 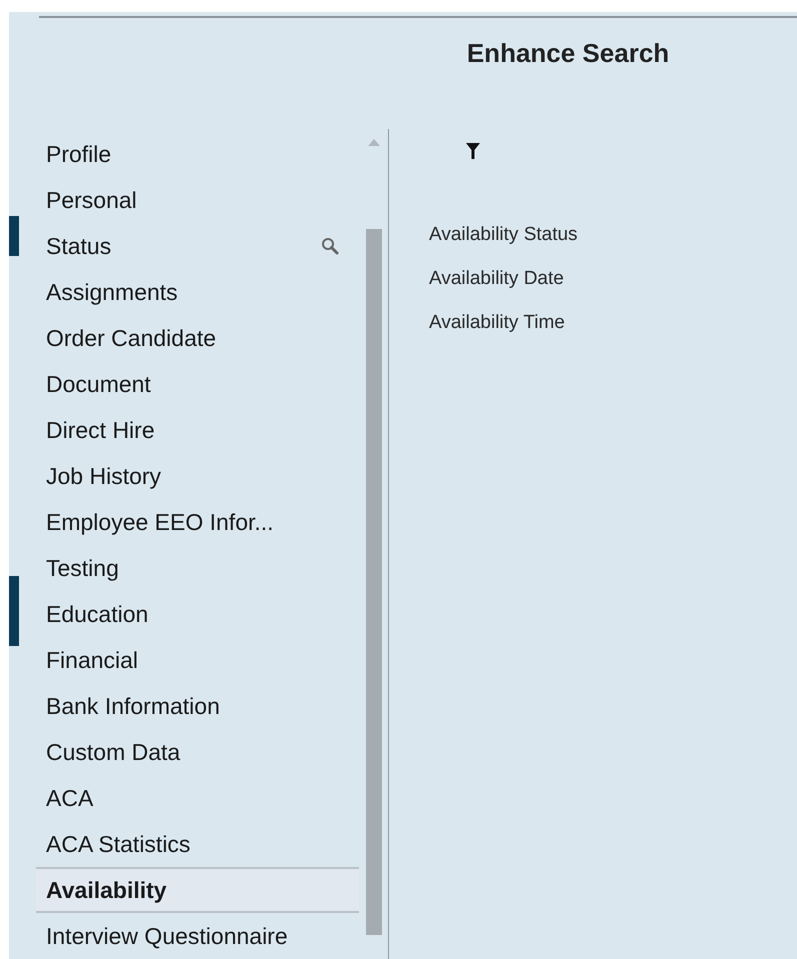 What do you see at coordinates (197, 476) in the screenshot?
I see `sidebar-item: Job History` at bounding box center [197, 476].